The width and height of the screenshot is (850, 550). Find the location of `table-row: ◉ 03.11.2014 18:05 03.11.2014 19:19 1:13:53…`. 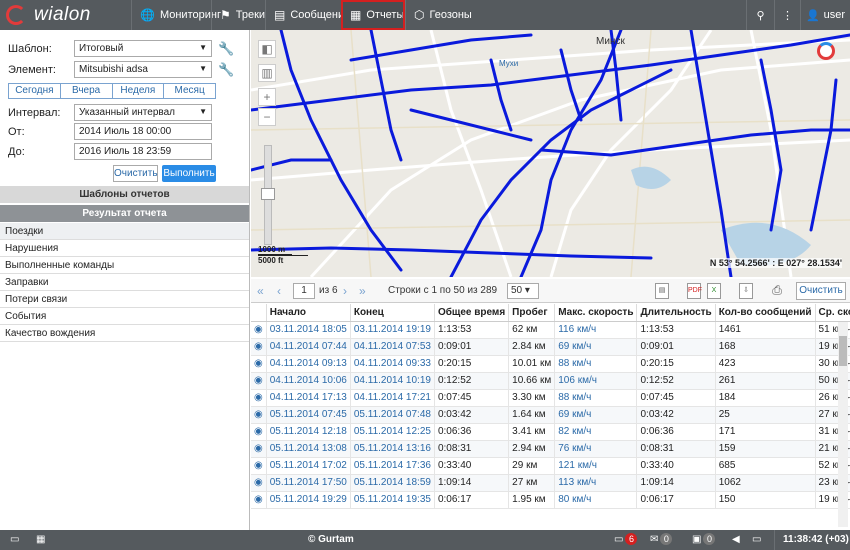

table-row: ◉ 03.11.2014 18:05 03.11.2014 19:19 1:13:53… is located at coordinates (550, 330).